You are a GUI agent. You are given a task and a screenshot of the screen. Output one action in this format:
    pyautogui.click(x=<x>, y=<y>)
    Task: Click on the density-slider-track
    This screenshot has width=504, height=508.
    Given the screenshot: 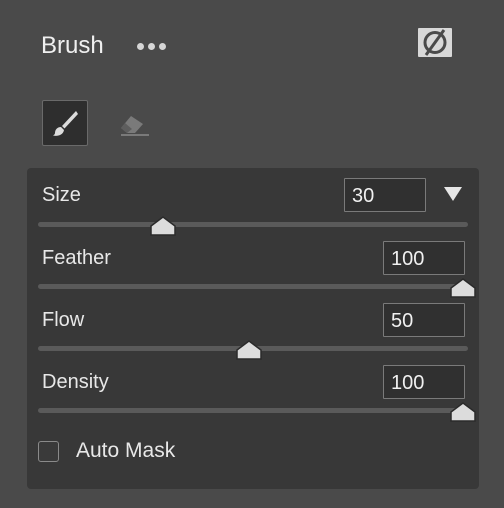 What is the action you would take?
    pyautogui.click(x=253, y=410)
    